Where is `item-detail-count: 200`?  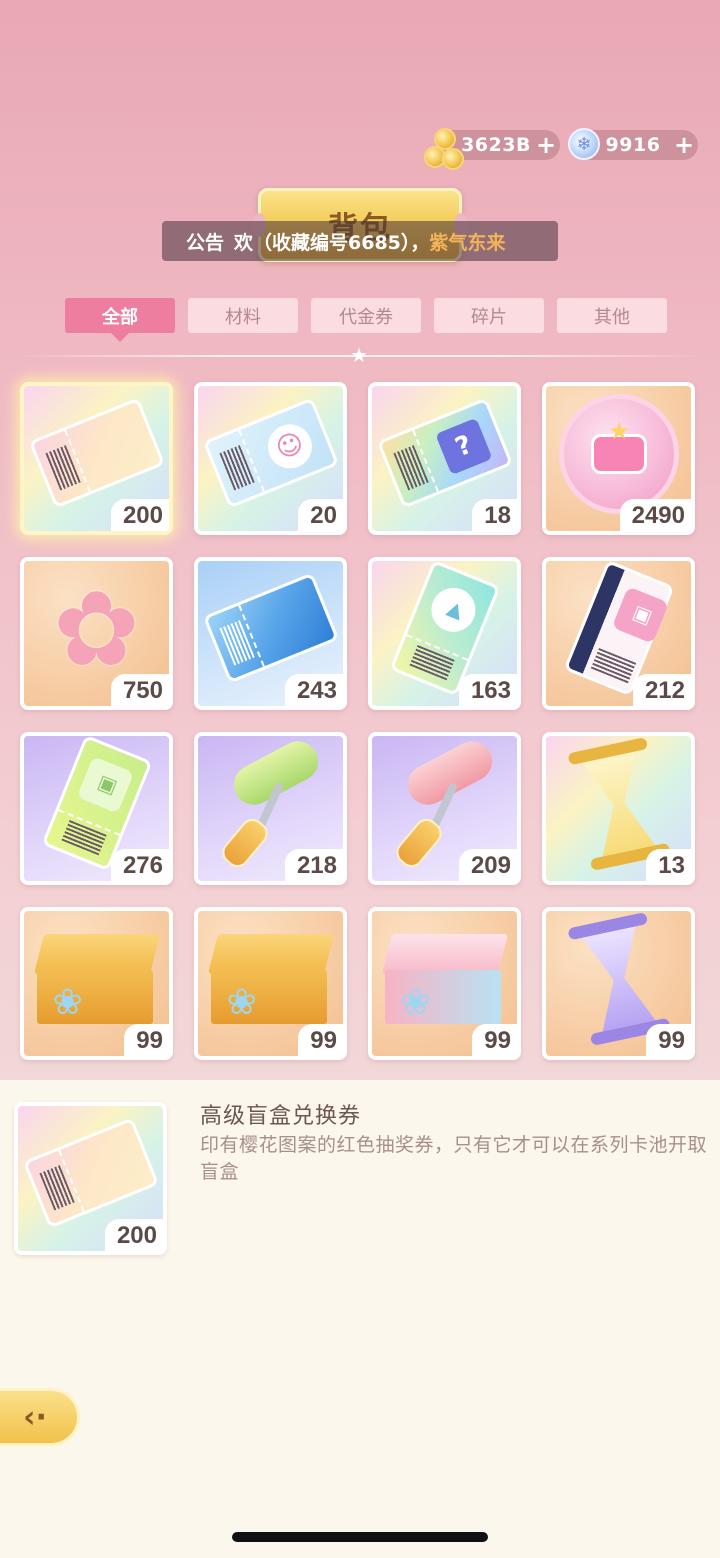
item-detail-count: 200 is located at coordinates (133, 1235).